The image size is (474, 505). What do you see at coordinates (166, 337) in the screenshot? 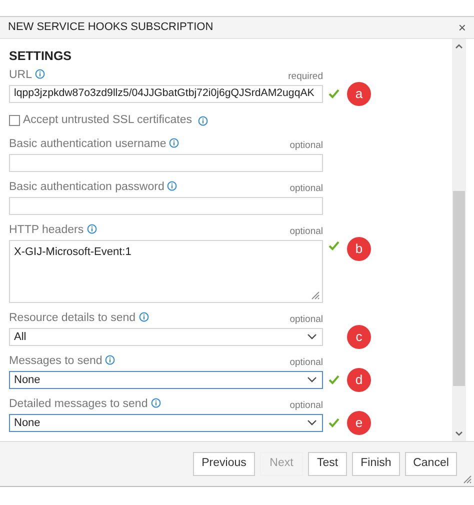
I see `dropdown: All` at bounding box center [166, 337].